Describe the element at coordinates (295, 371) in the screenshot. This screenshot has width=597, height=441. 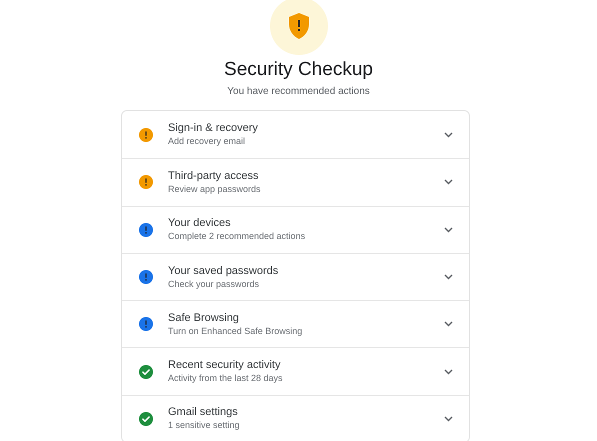
I see `checkup-row: Recent security activity Activity from the last 28 days` at that location.